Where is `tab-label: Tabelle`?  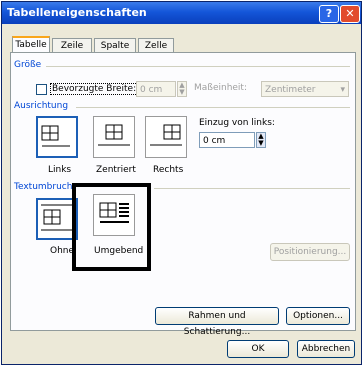
tab-label: Tabelle is located at coordinates (31, 45).